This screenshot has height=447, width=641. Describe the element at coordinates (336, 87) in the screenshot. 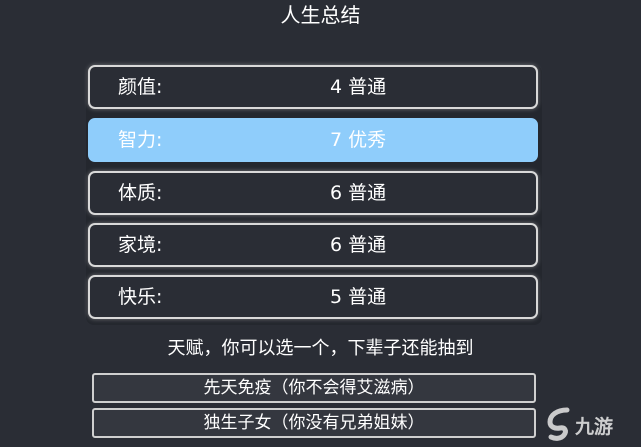

I see `stat-value: 4` at that location.